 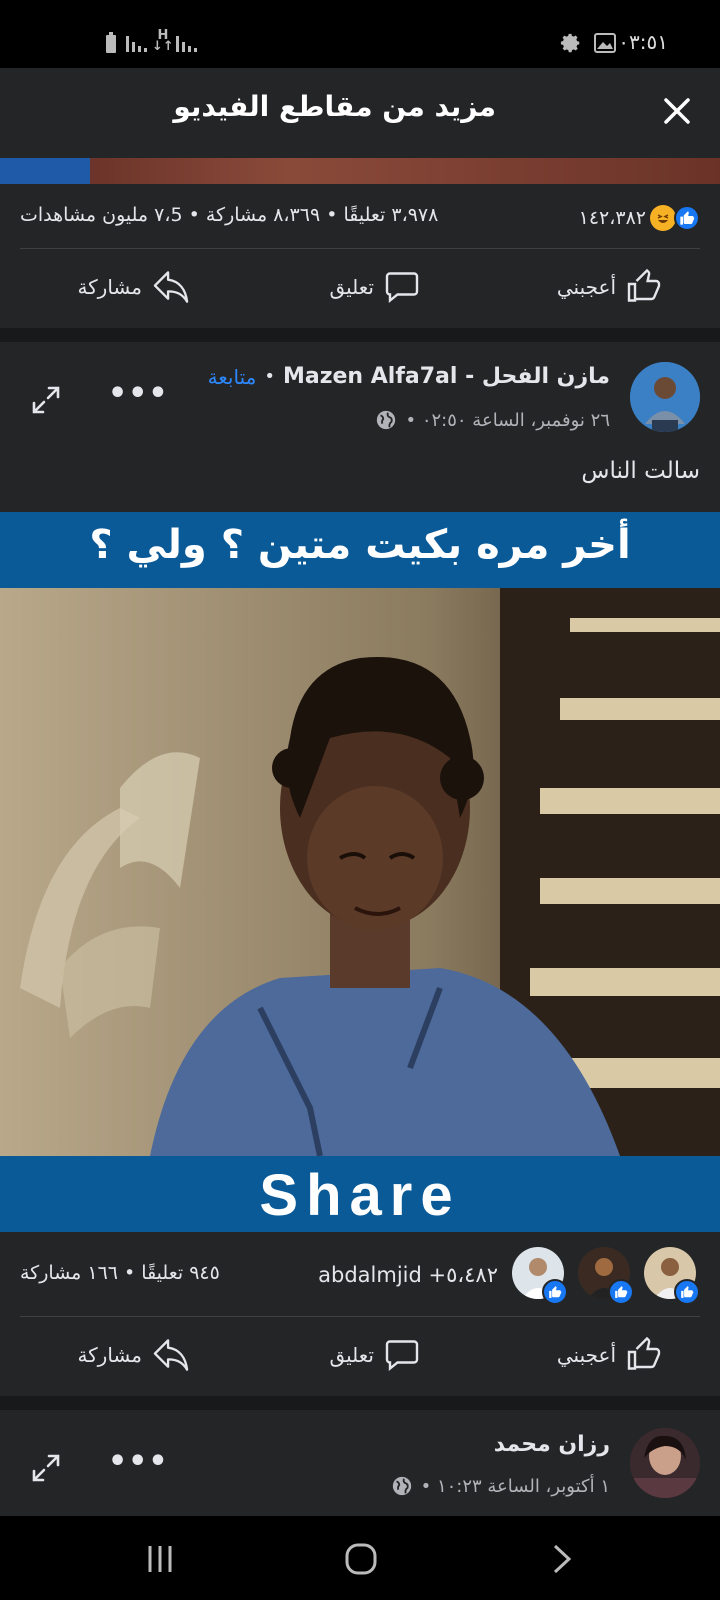 I want to click on follow-button: متابعة, so click(x=232, y=377).